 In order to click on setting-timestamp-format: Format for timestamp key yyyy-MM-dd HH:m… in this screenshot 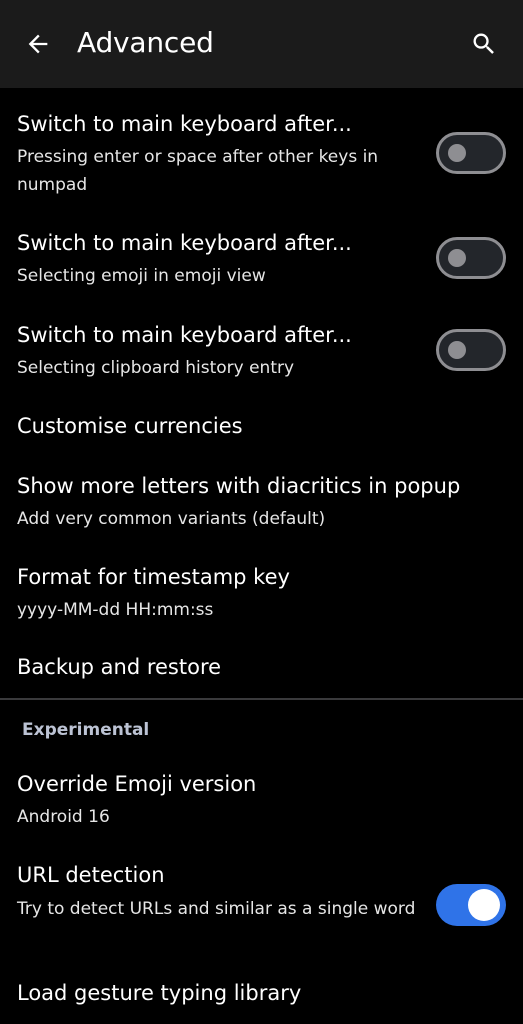, I will do `click(261, 593)`.